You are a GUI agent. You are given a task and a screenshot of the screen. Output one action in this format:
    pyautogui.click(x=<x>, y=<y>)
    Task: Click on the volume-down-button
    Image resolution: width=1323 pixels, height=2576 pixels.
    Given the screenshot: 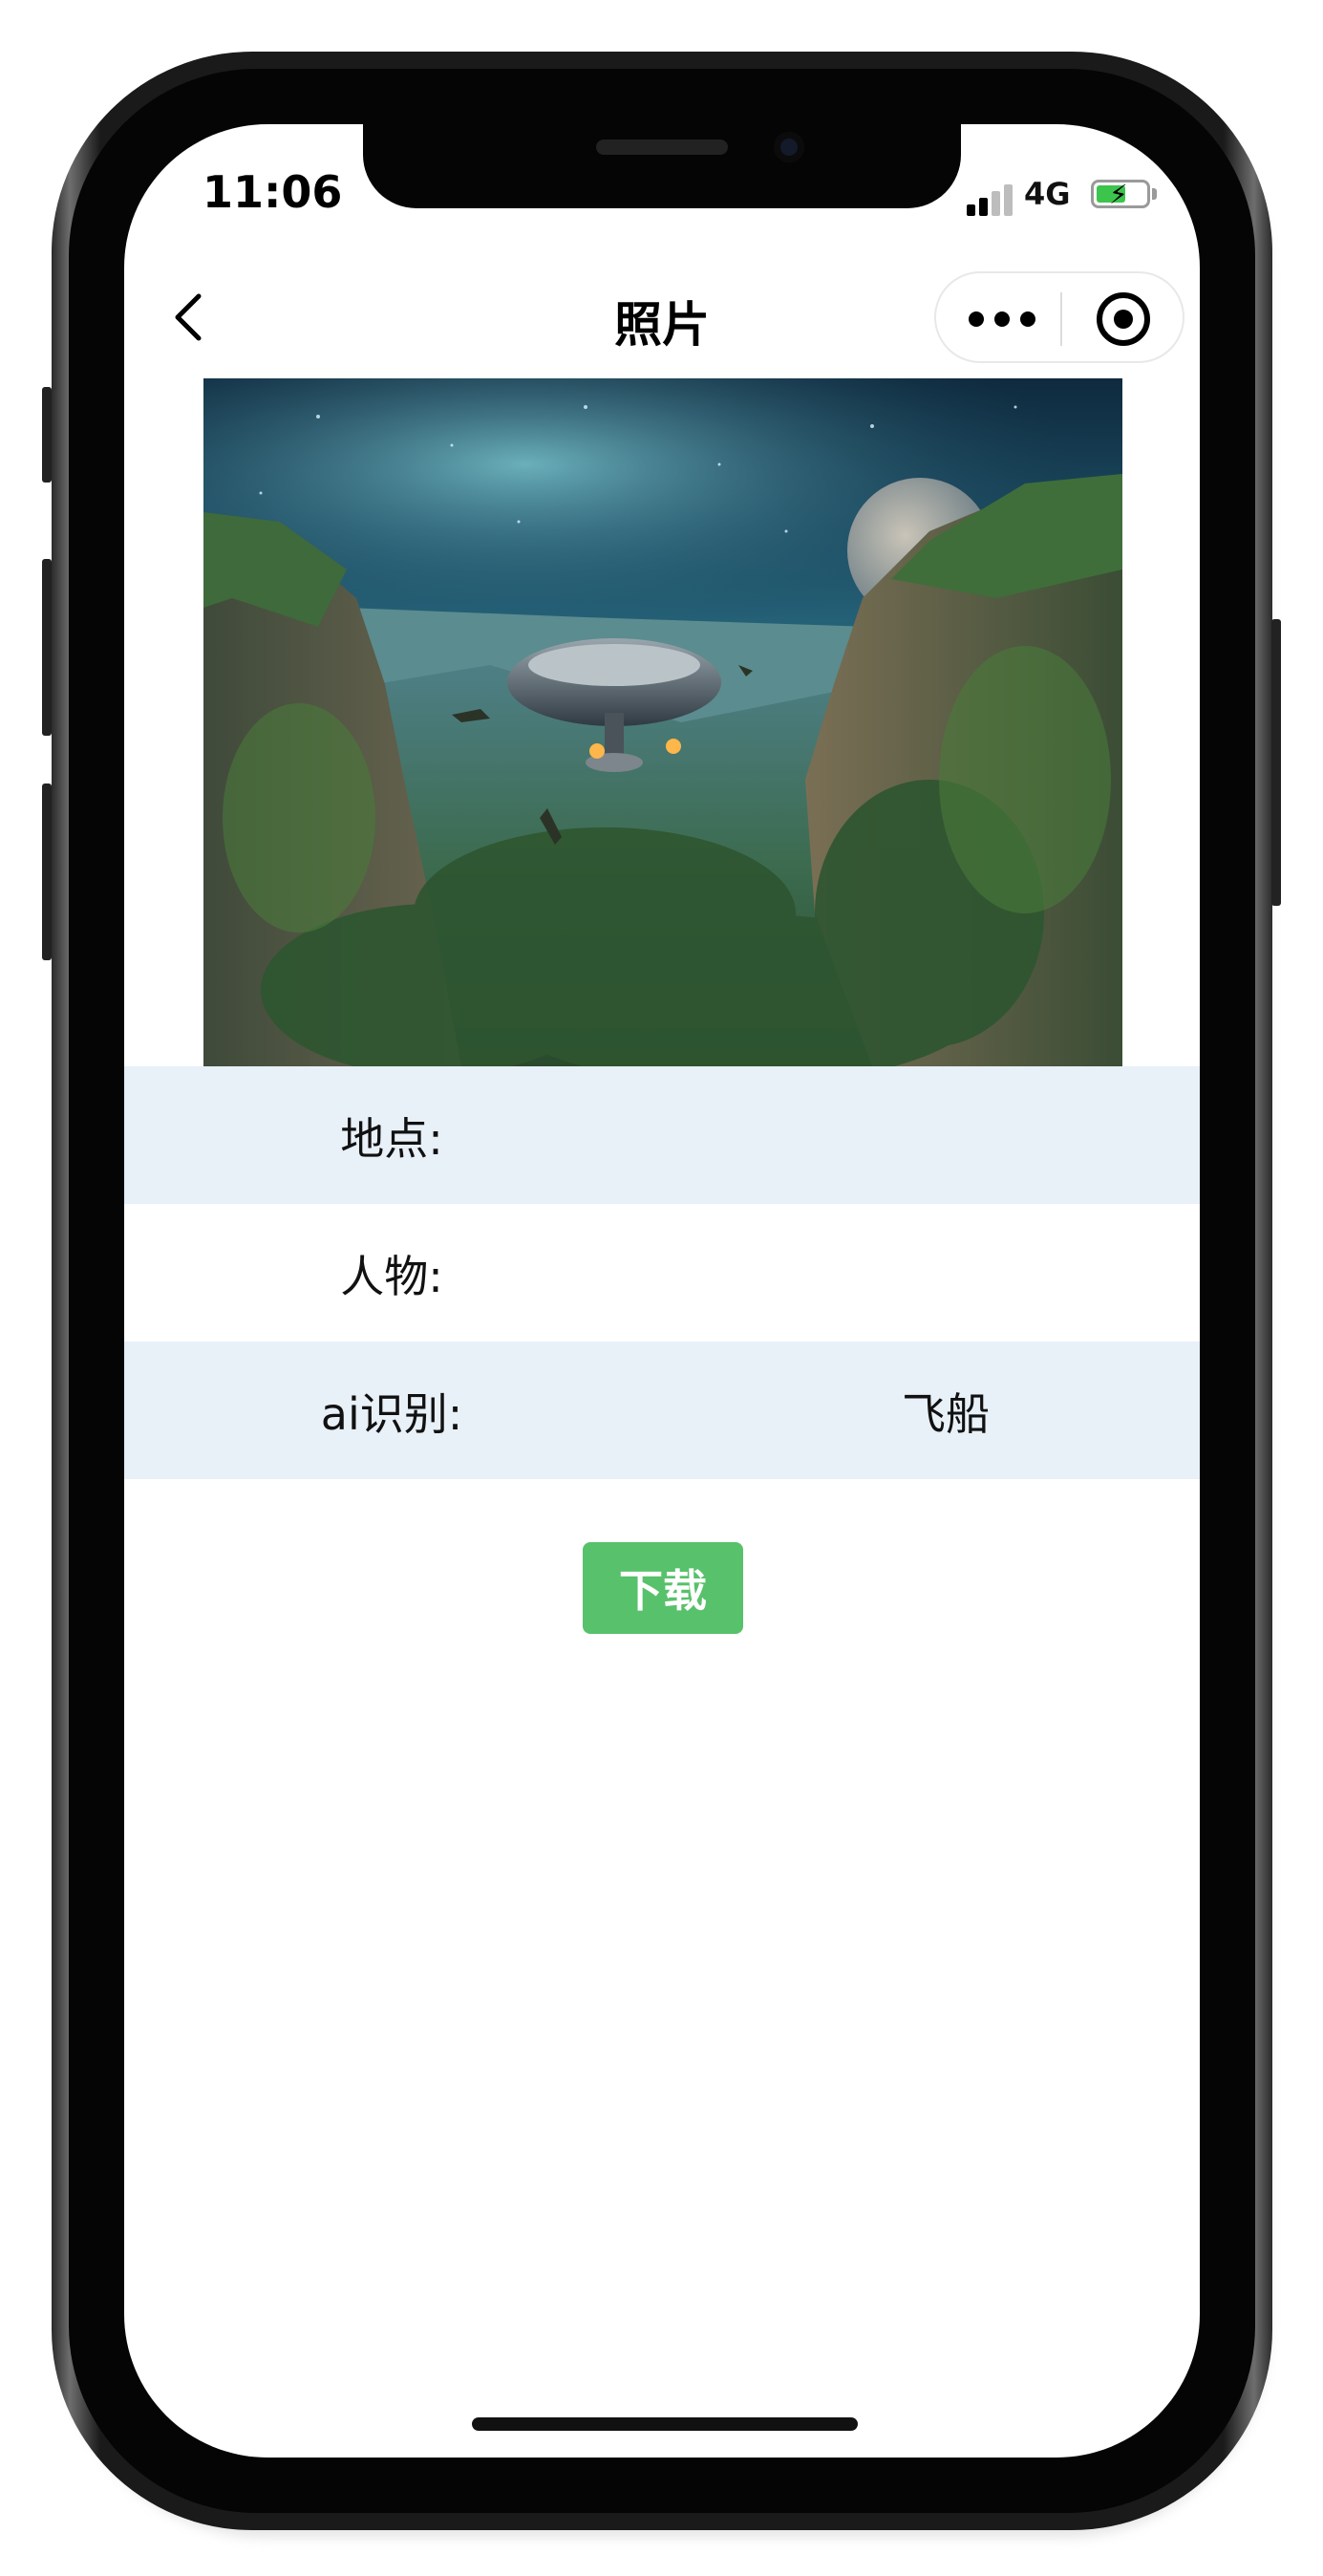 What is the action you would take?
    pyautogui.click(x=47, y=872)
    